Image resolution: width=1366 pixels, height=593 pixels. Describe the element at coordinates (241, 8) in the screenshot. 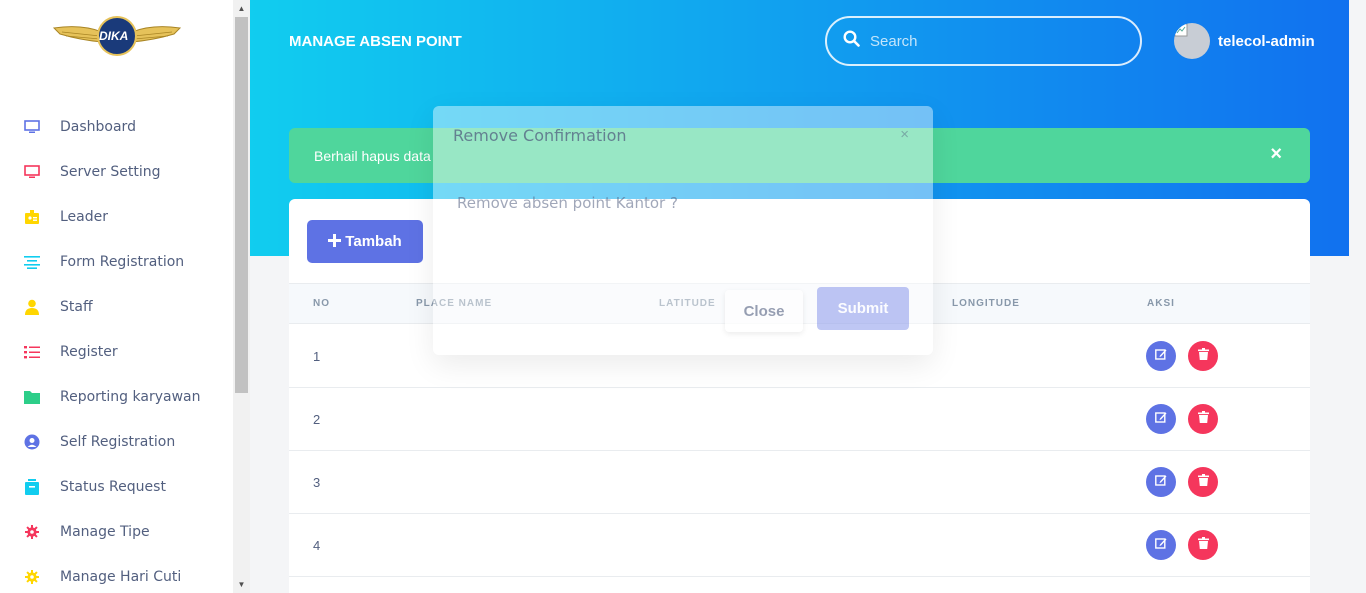

I see `scroll-up-arrow-icon: ▲` at that location.